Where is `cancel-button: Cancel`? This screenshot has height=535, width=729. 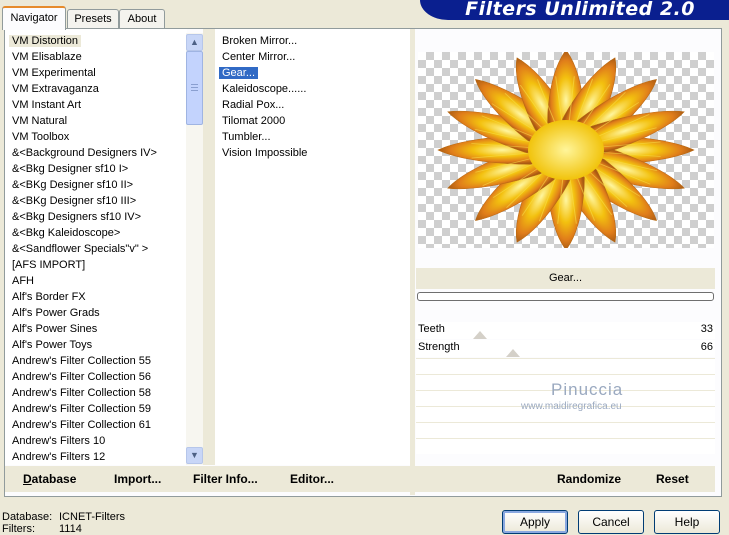 cancel-button: Cancel is located at coordinates (611, 522).